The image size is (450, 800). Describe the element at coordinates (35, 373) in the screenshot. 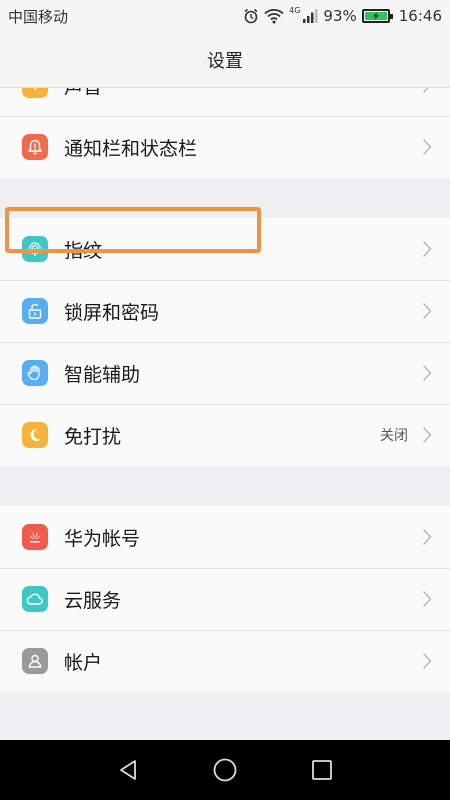

I see `hand-icon` at that location.